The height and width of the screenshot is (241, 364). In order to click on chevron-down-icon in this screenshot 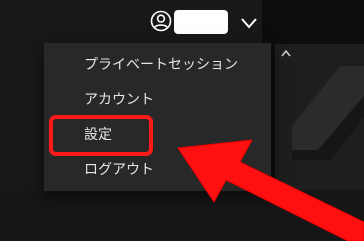, I will do `click(249, 23)`.